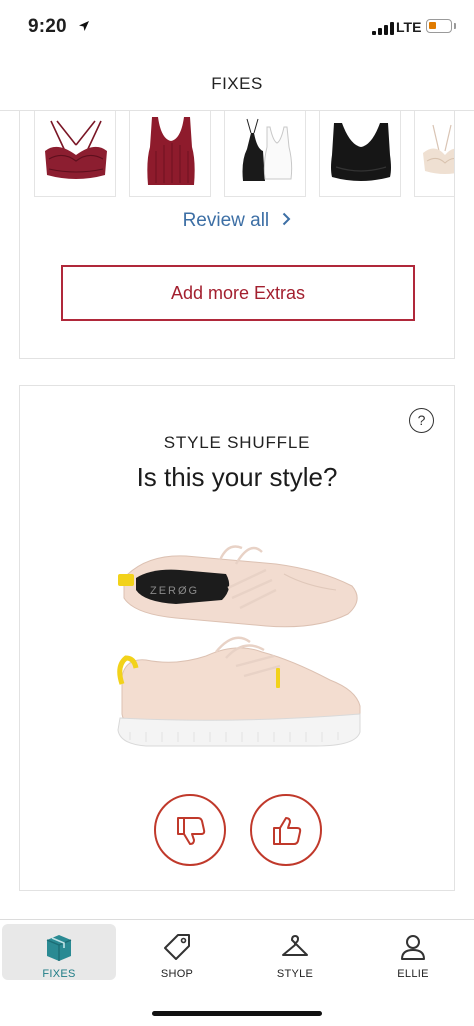 The image size is (474, 1026). What do you see at coordinates (177, 974) in the screenshot?
I see `tab-label-shop: SHOP` at bounding box center [177, 974].